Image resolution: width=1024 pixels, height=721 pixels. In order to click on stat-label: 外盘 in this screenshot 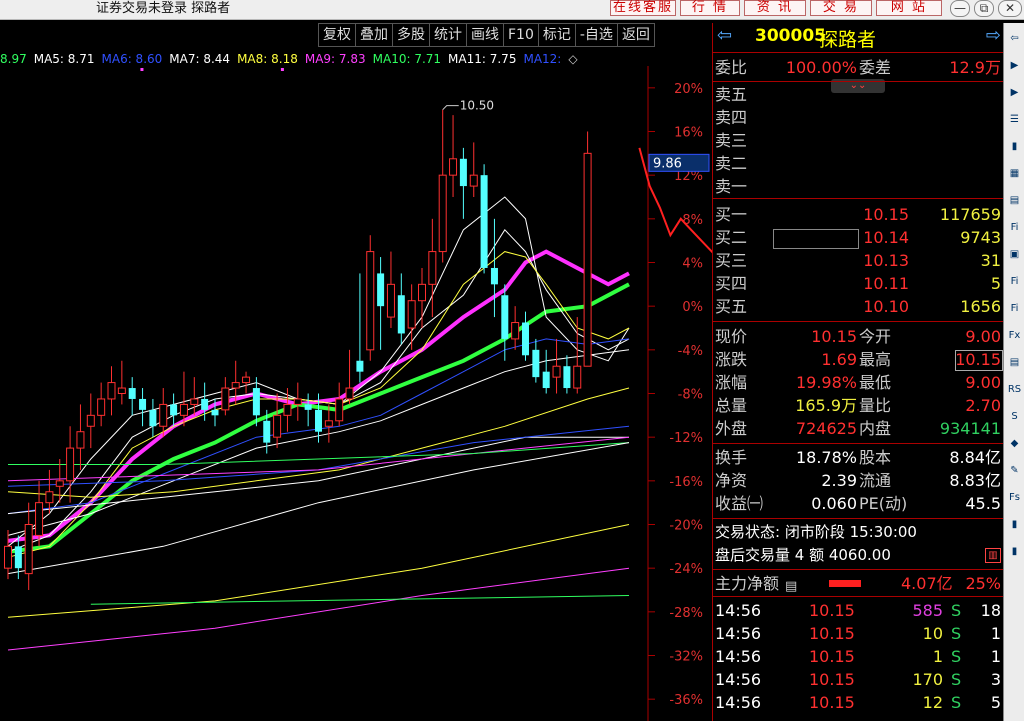, I will do `click(731, 428)`.